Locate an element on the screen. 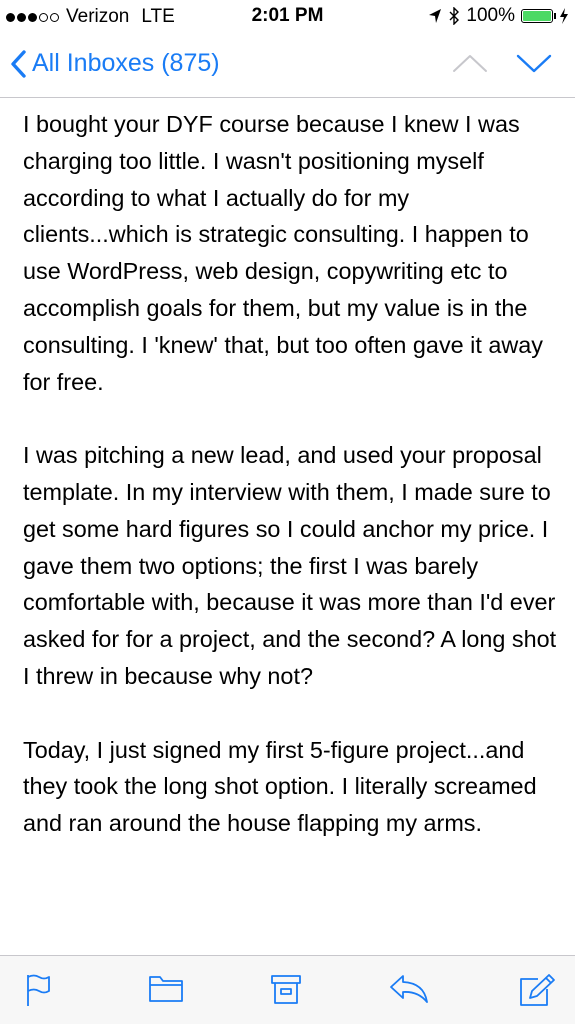 Image resolution: width=575 pixels, height=1024 pixels. battery-percentage: 100% is located at coordinates (490, 15).